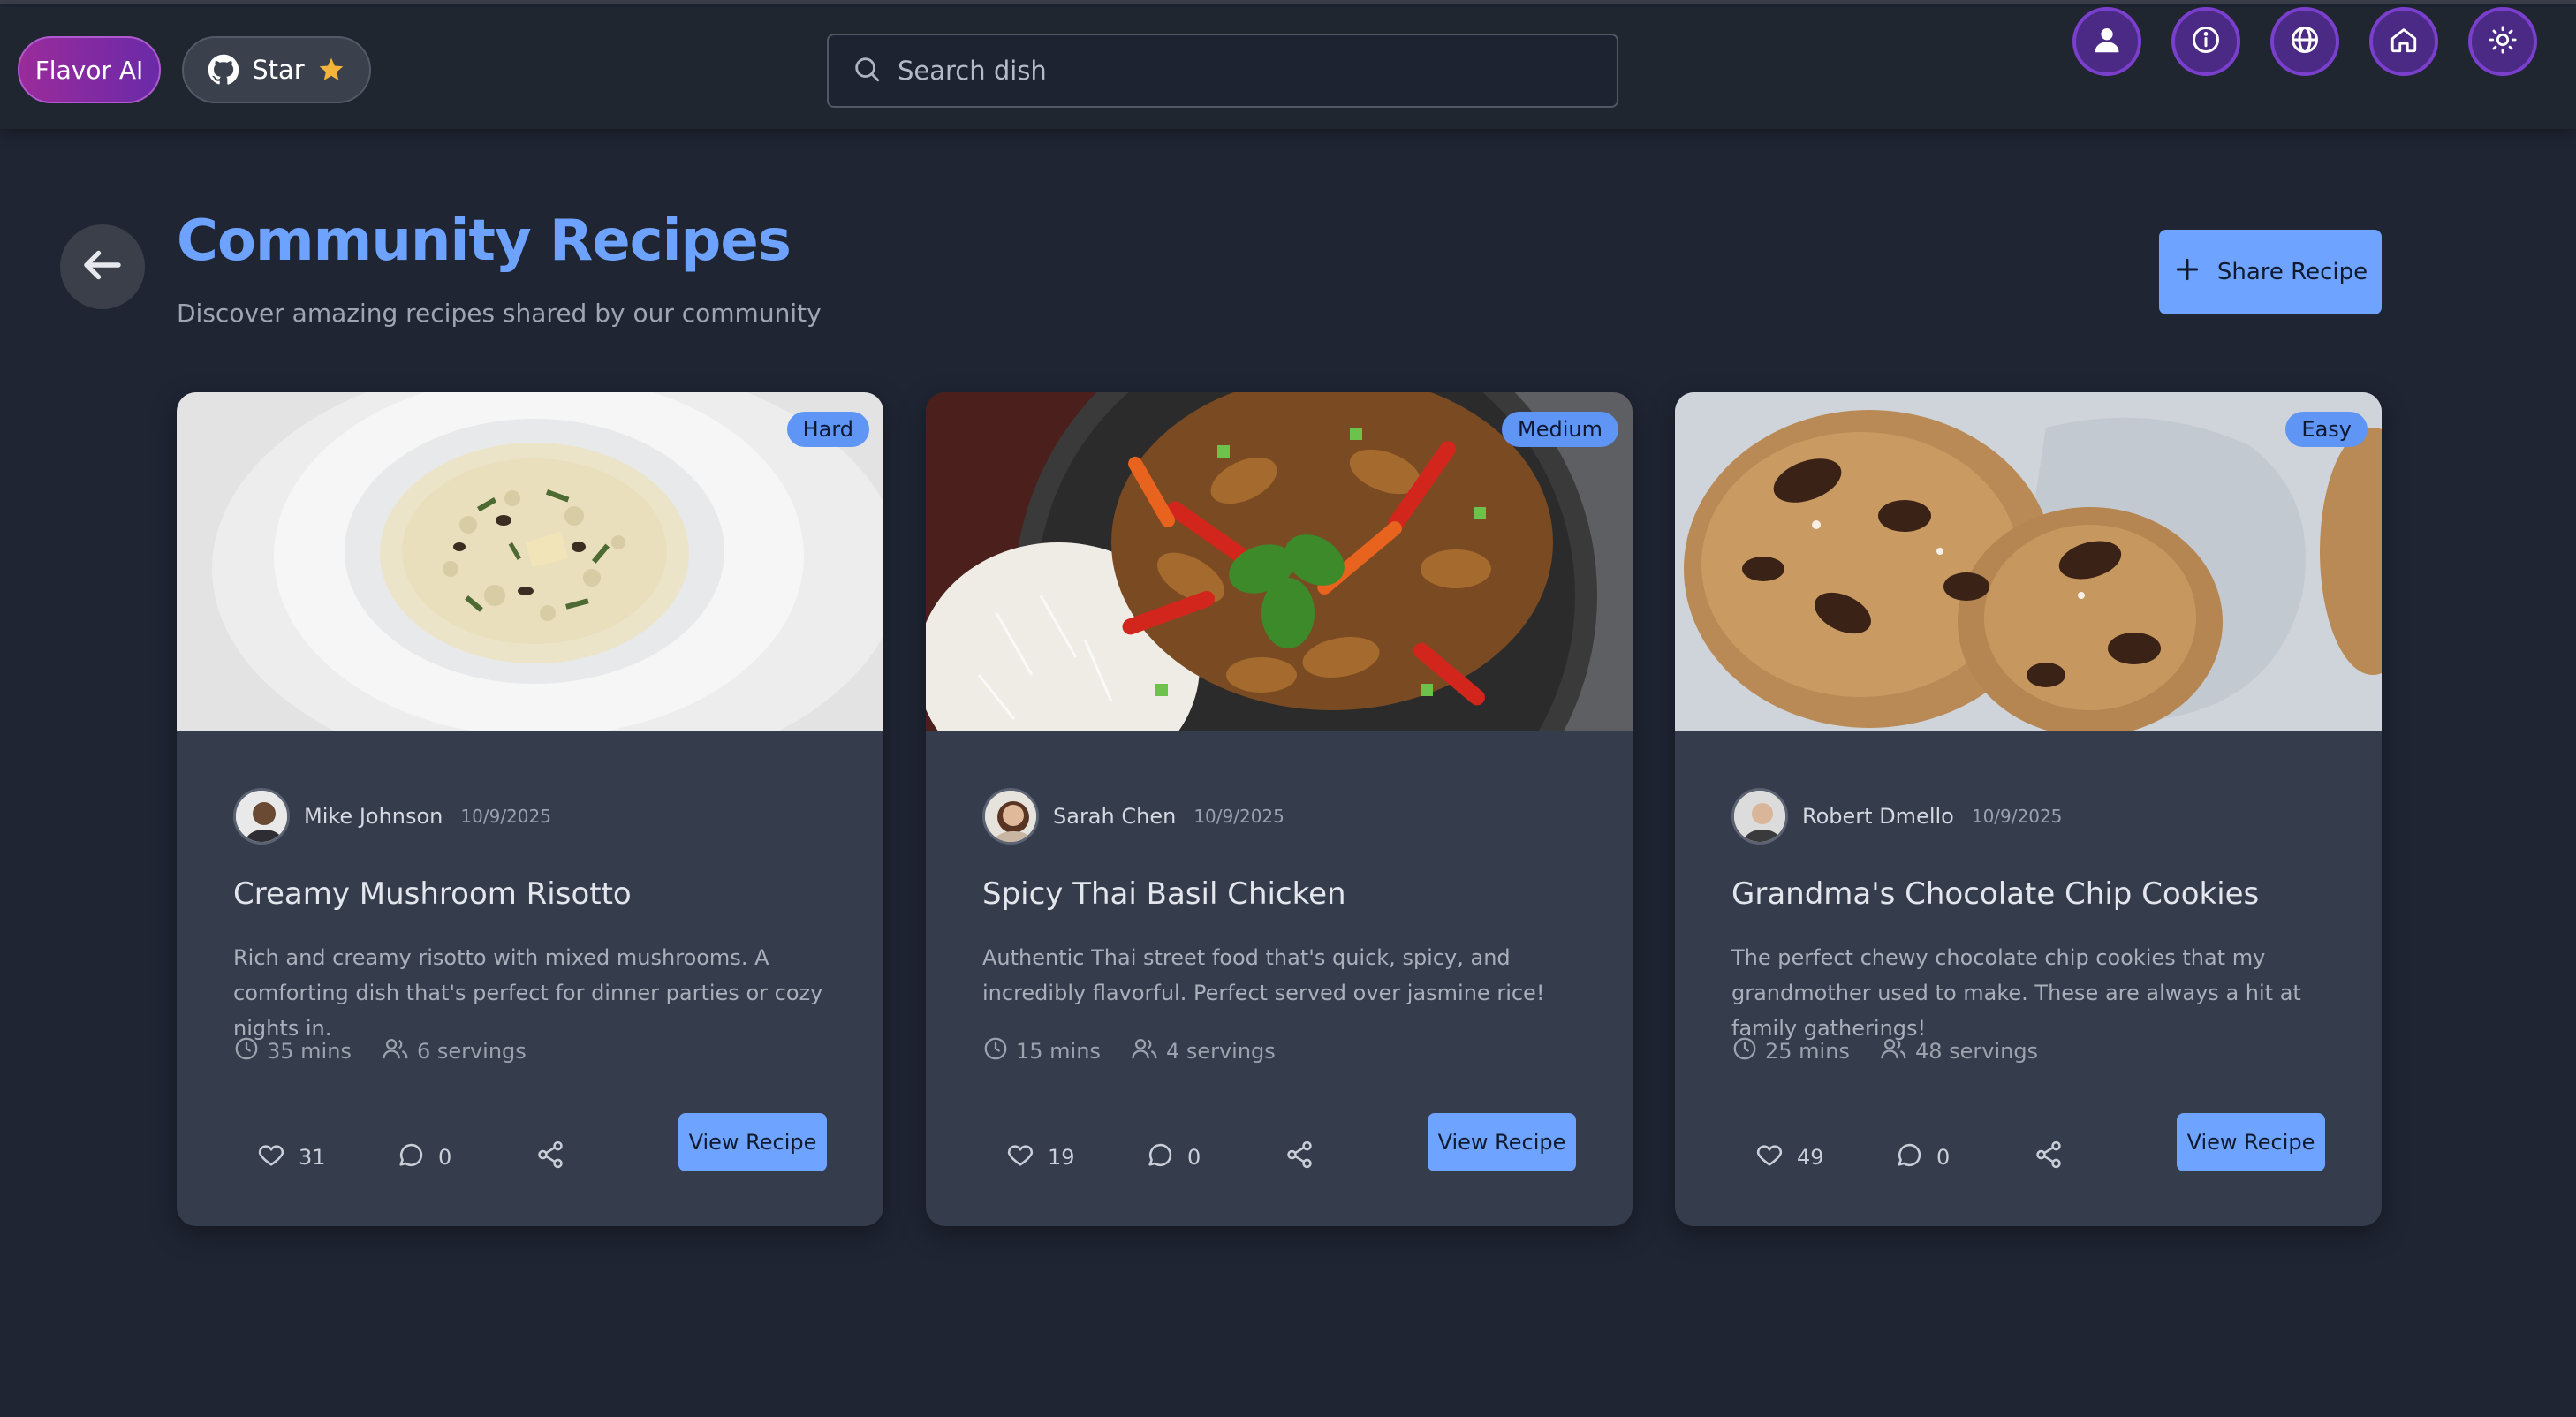 This screenshot has width=2576, height=1417. I want to click on author-name: Mike Johnson, so click(374, 816).